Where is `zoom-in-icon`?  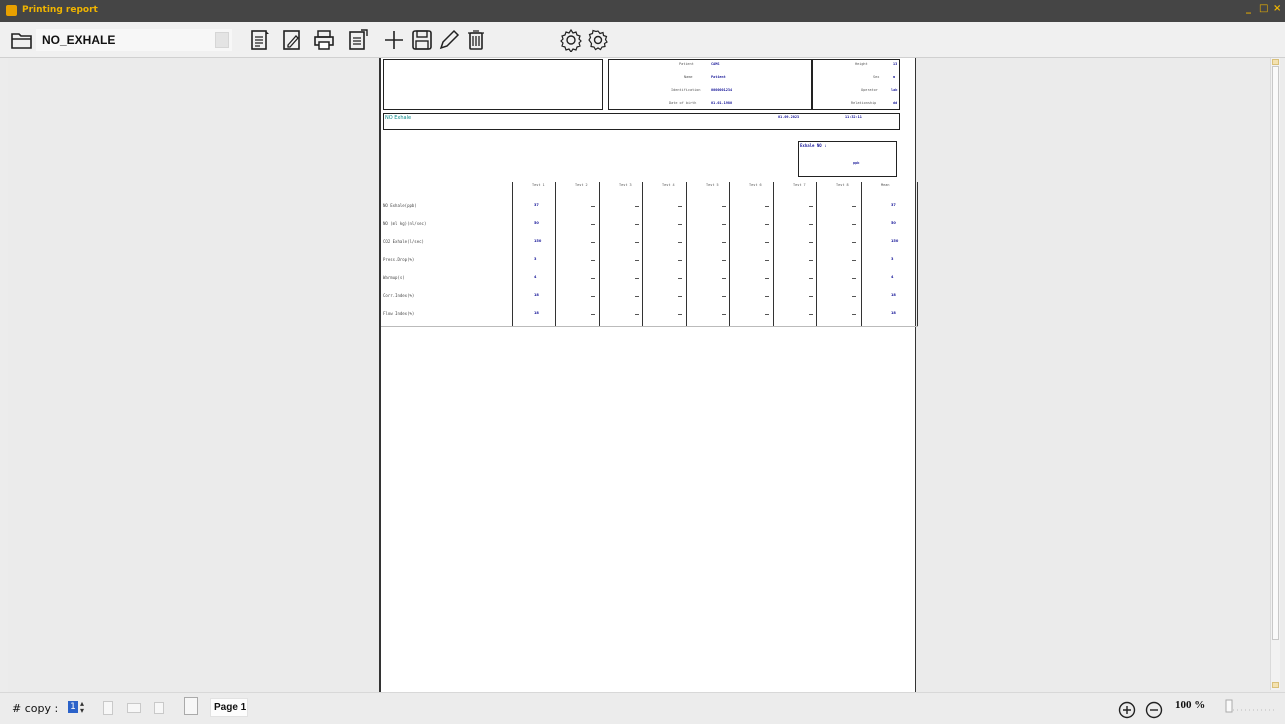
zoom-in-icon is located at coordinates (1127, 710).